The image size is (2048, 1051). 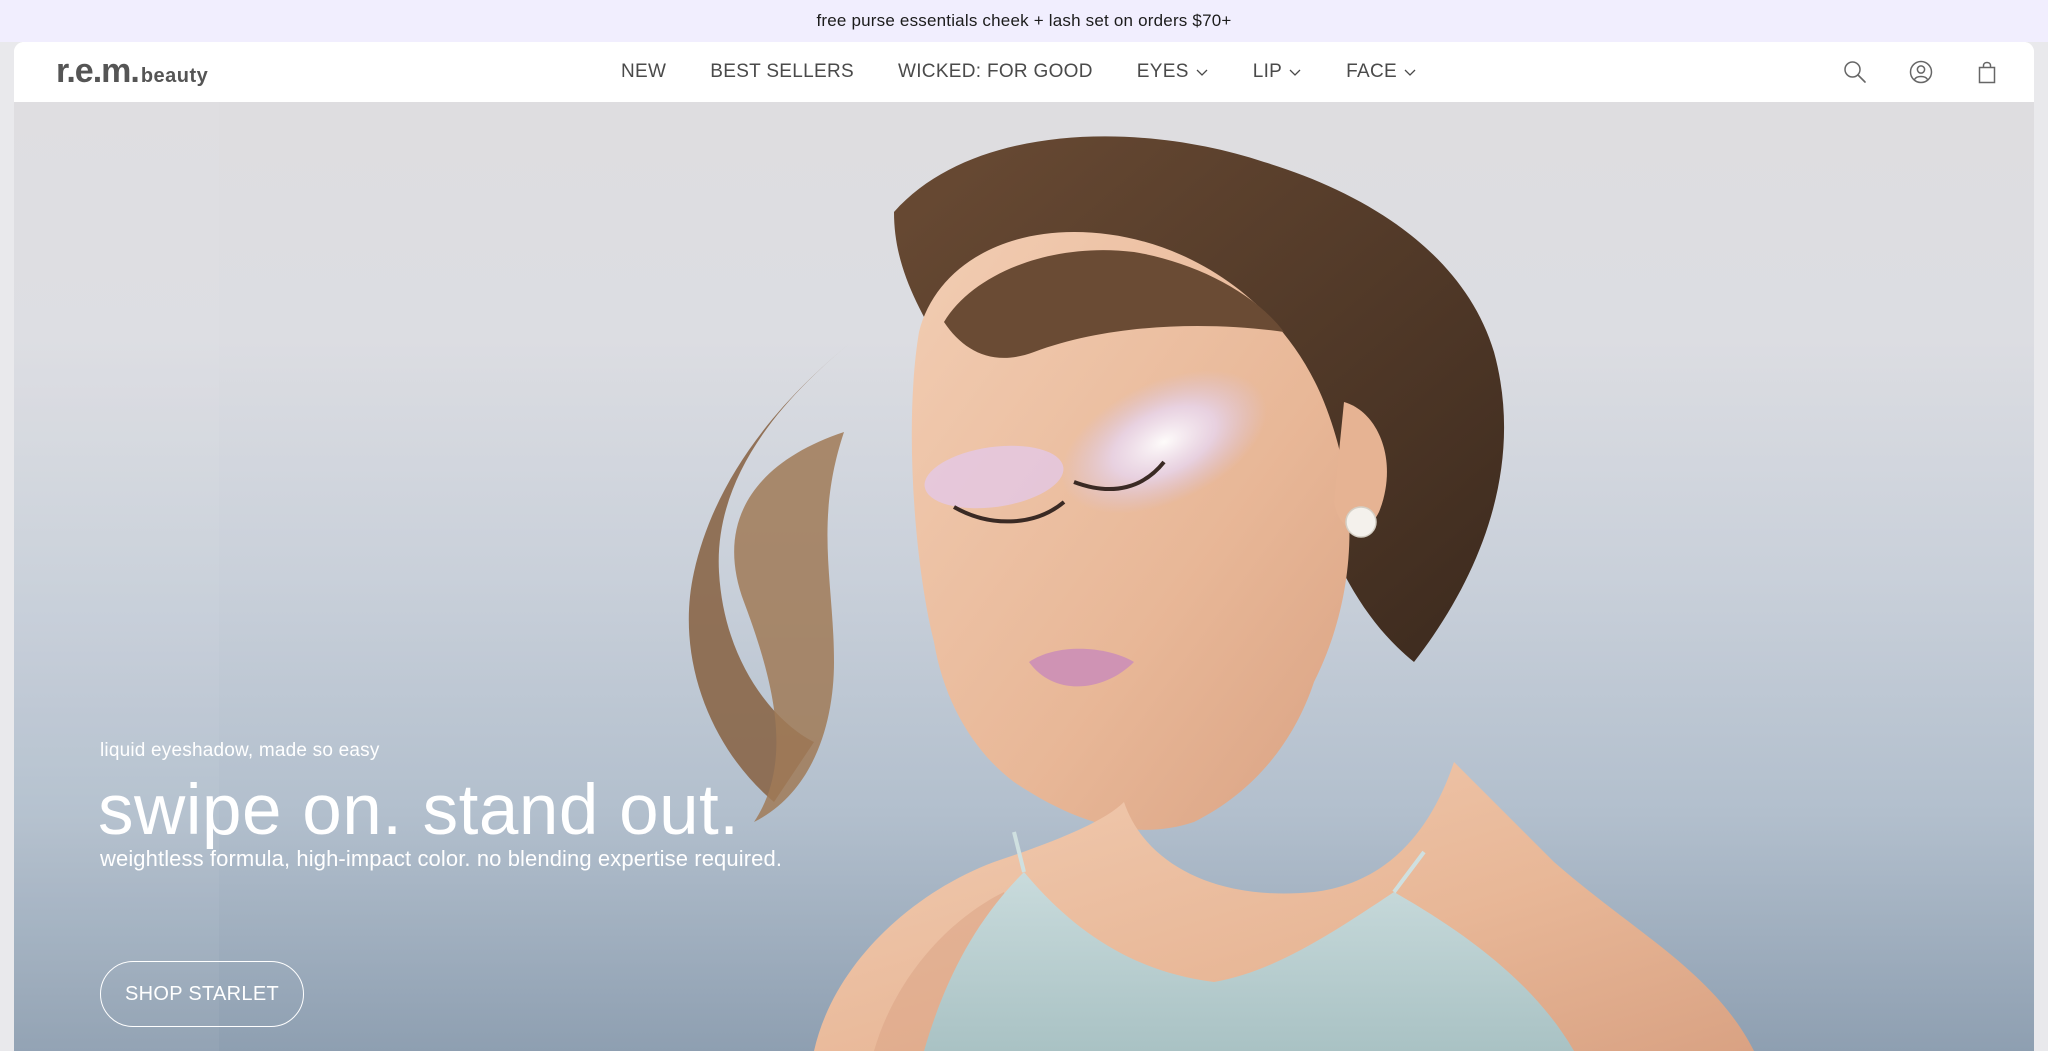 I want to click on nav-item-best-sellers: BEST SELLERS, so click(x=782, y=72).